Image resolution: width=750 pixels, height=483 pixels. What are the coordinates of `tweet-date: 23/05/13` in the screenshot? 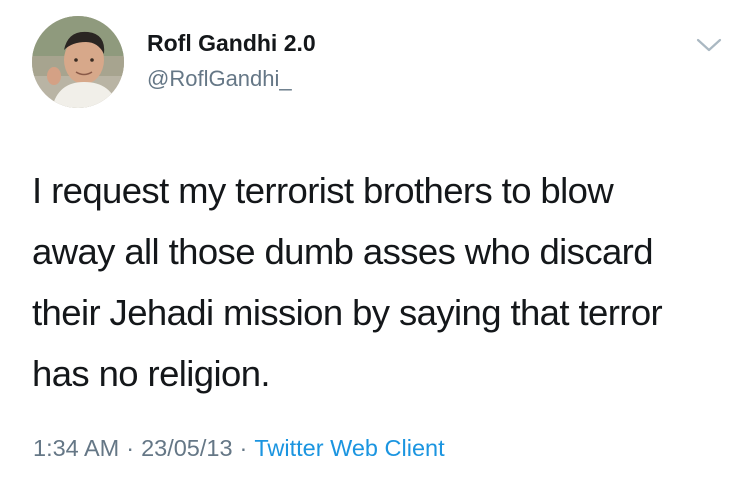 It's located at (186, 448).